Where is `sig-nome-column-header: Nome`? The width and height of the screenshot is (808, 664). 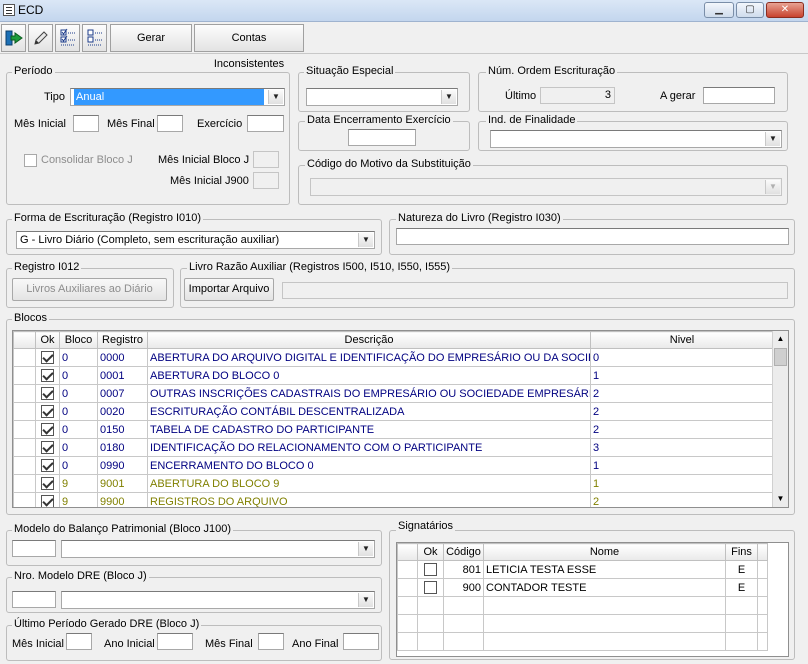 sig-nome-column-header: Nome is located at coordinates (604, 552).